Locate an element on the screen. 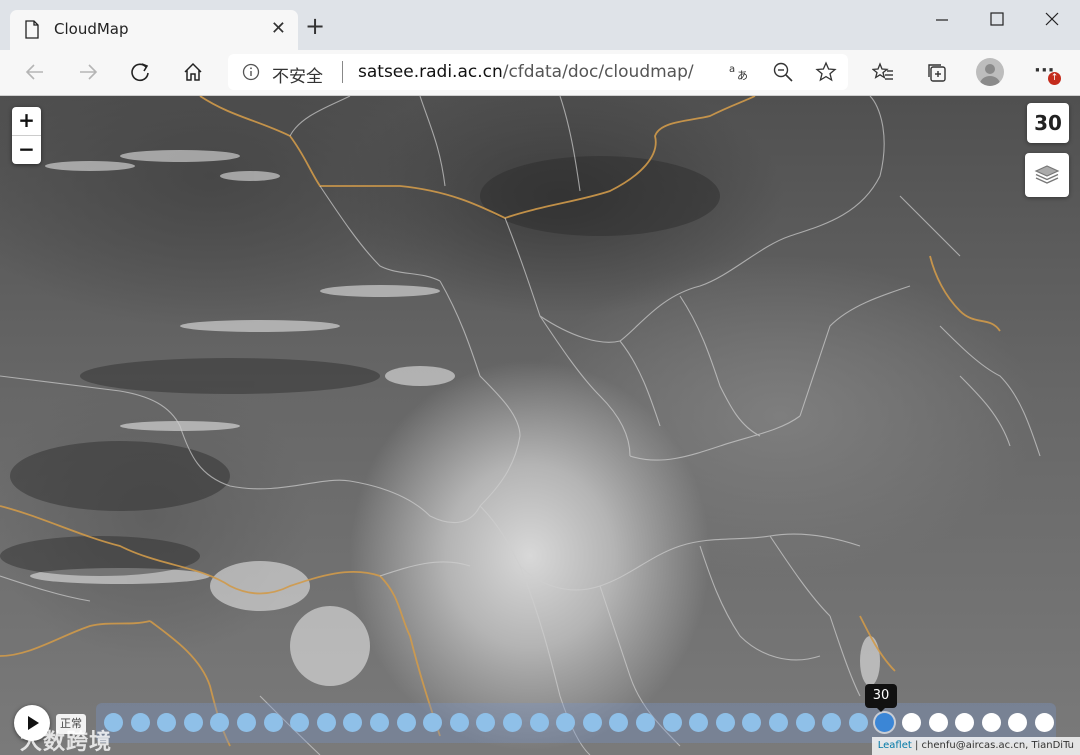 The height and width of the screenshot is (755, 1080). home-icon is located at coordinates (193, 71).